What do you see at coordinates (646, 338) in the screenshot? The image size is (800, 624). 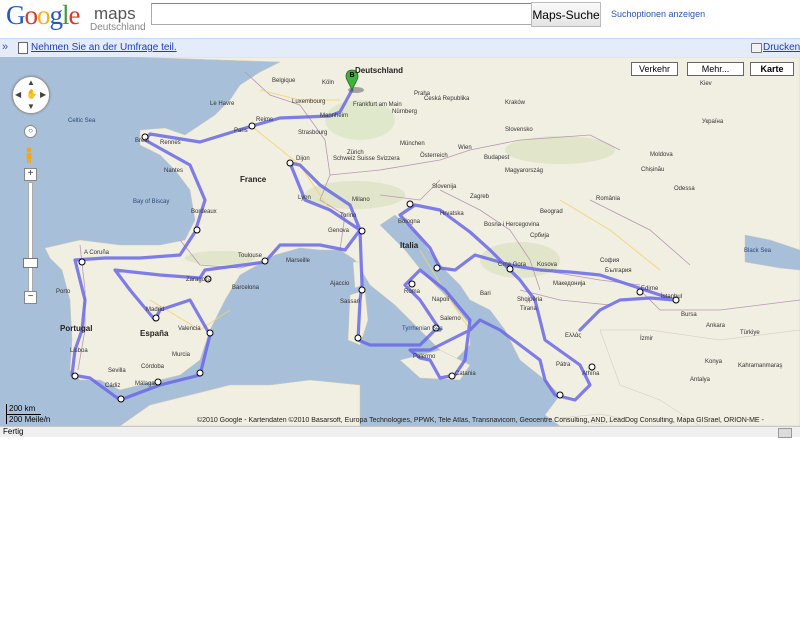 I see `label-izmir: İzmir` at bounding box center [646, 338].